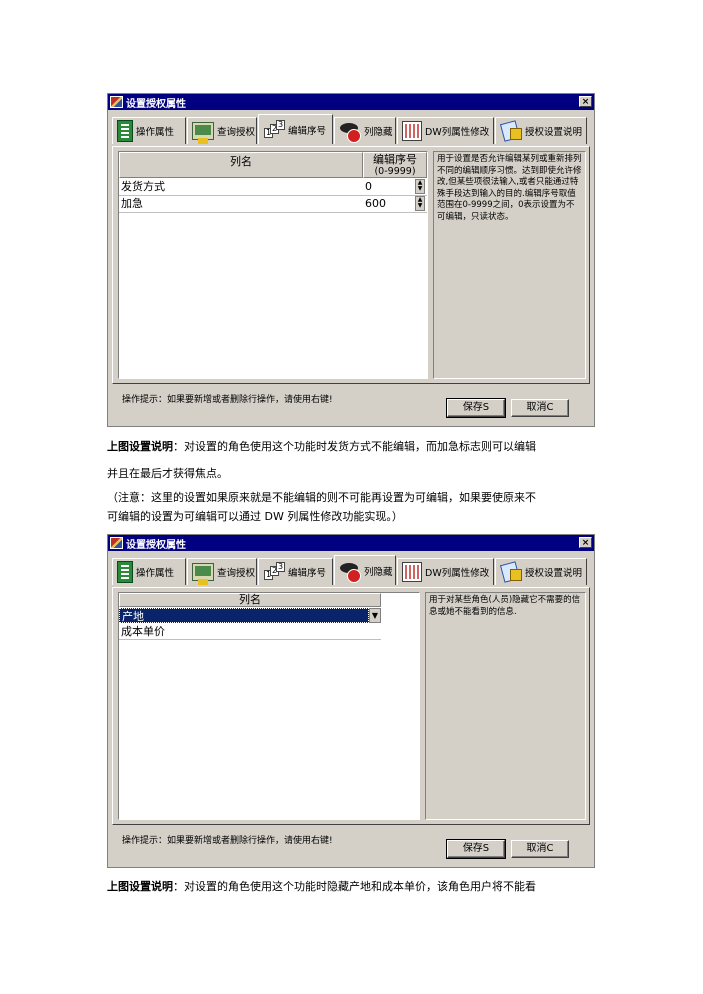 This screenshot has width=703, height=994. I want to click on caption-line-2: 并且在最后才获得焦点。, so click(167, 473).